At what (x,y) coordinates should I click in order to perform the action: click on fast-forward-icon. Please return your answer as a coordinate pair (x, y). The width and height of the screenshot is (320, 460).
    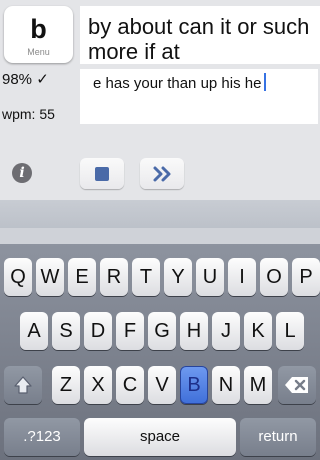
    Looking at the image, I should click on (162, 174).